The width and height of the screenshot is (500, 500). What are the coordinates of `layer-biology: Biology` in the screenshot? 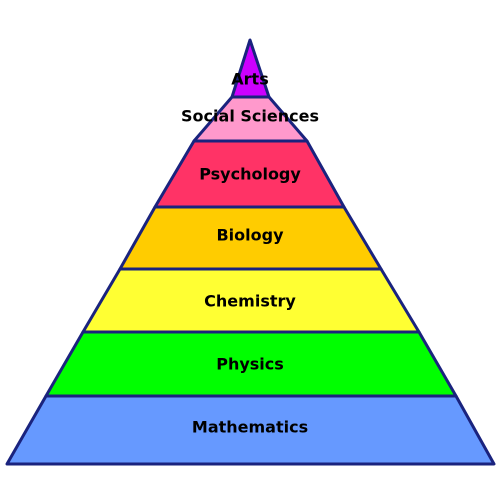 It's located at (250, 238).